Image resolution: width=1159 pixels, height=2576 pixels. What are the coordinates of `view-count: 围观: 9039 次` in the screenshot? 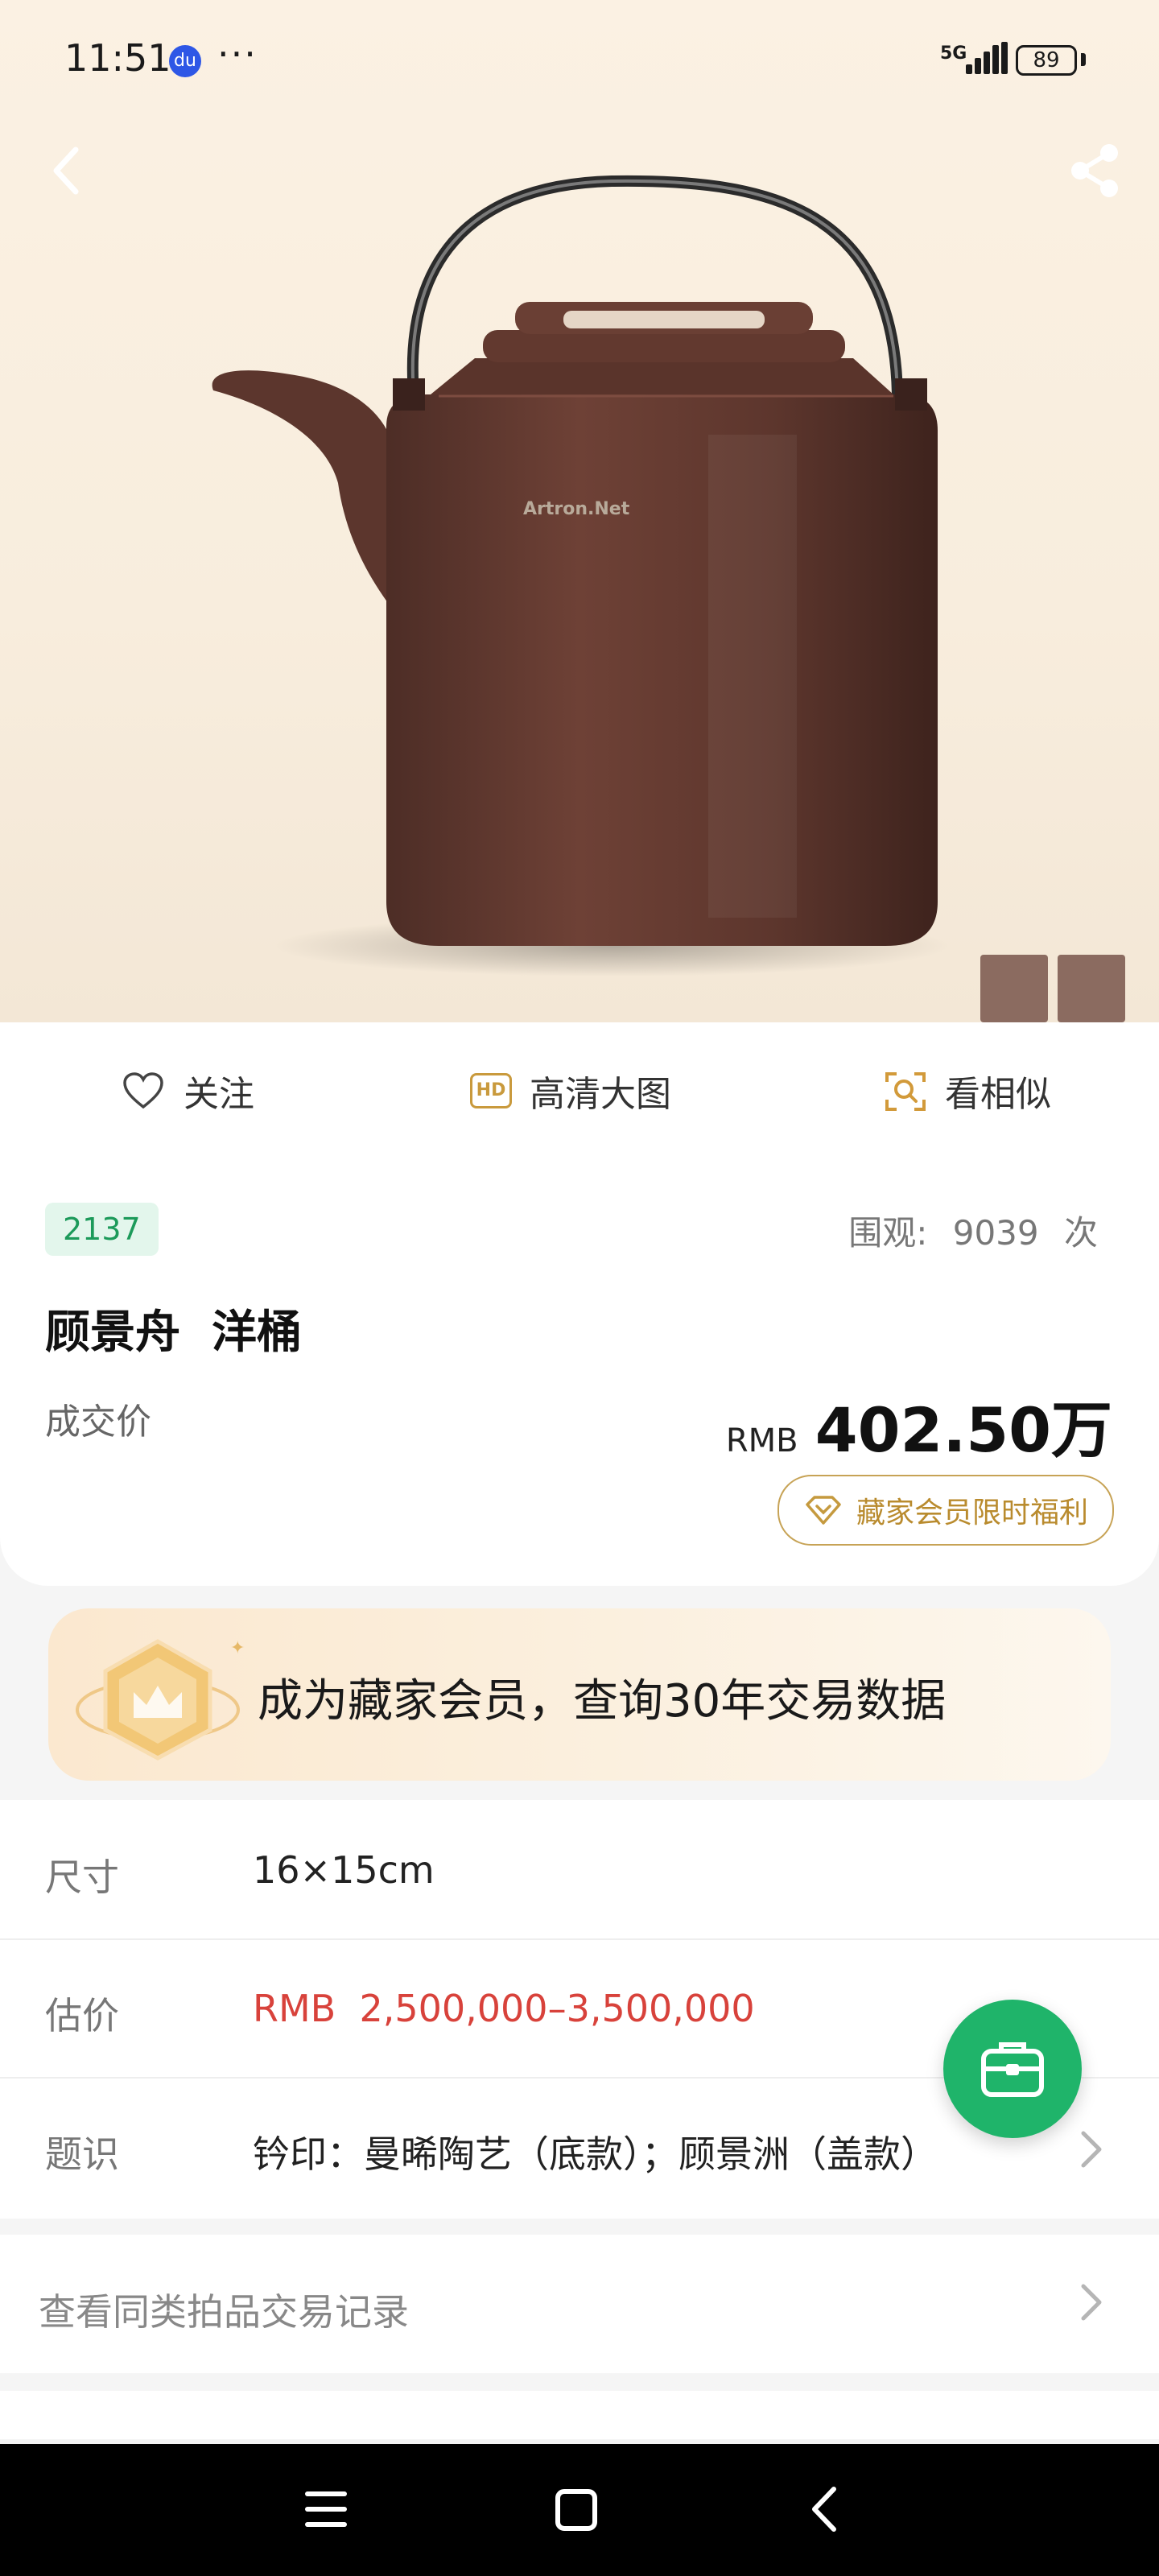 It's located at (973, 1230).